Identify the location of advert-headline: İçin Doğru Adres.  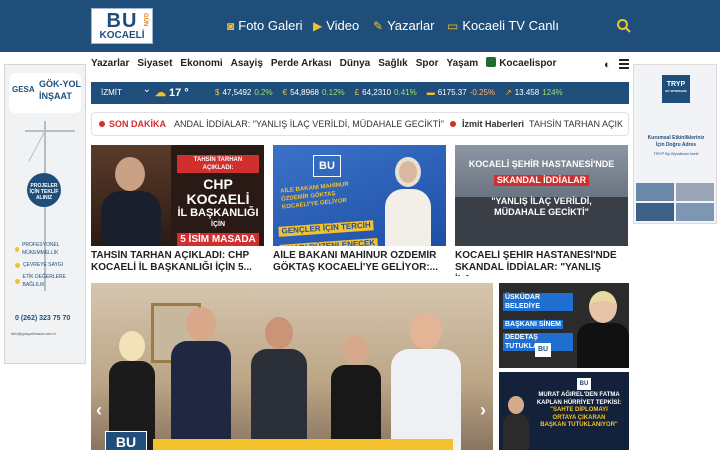
(676, 145).